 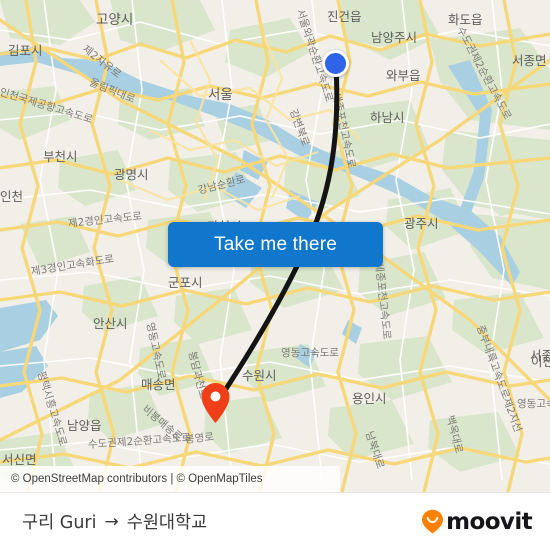 What do you see at coordinates (433, 521) in the screenshot?
I see `moovit-pin-icon` at bounding box center [433, 521].